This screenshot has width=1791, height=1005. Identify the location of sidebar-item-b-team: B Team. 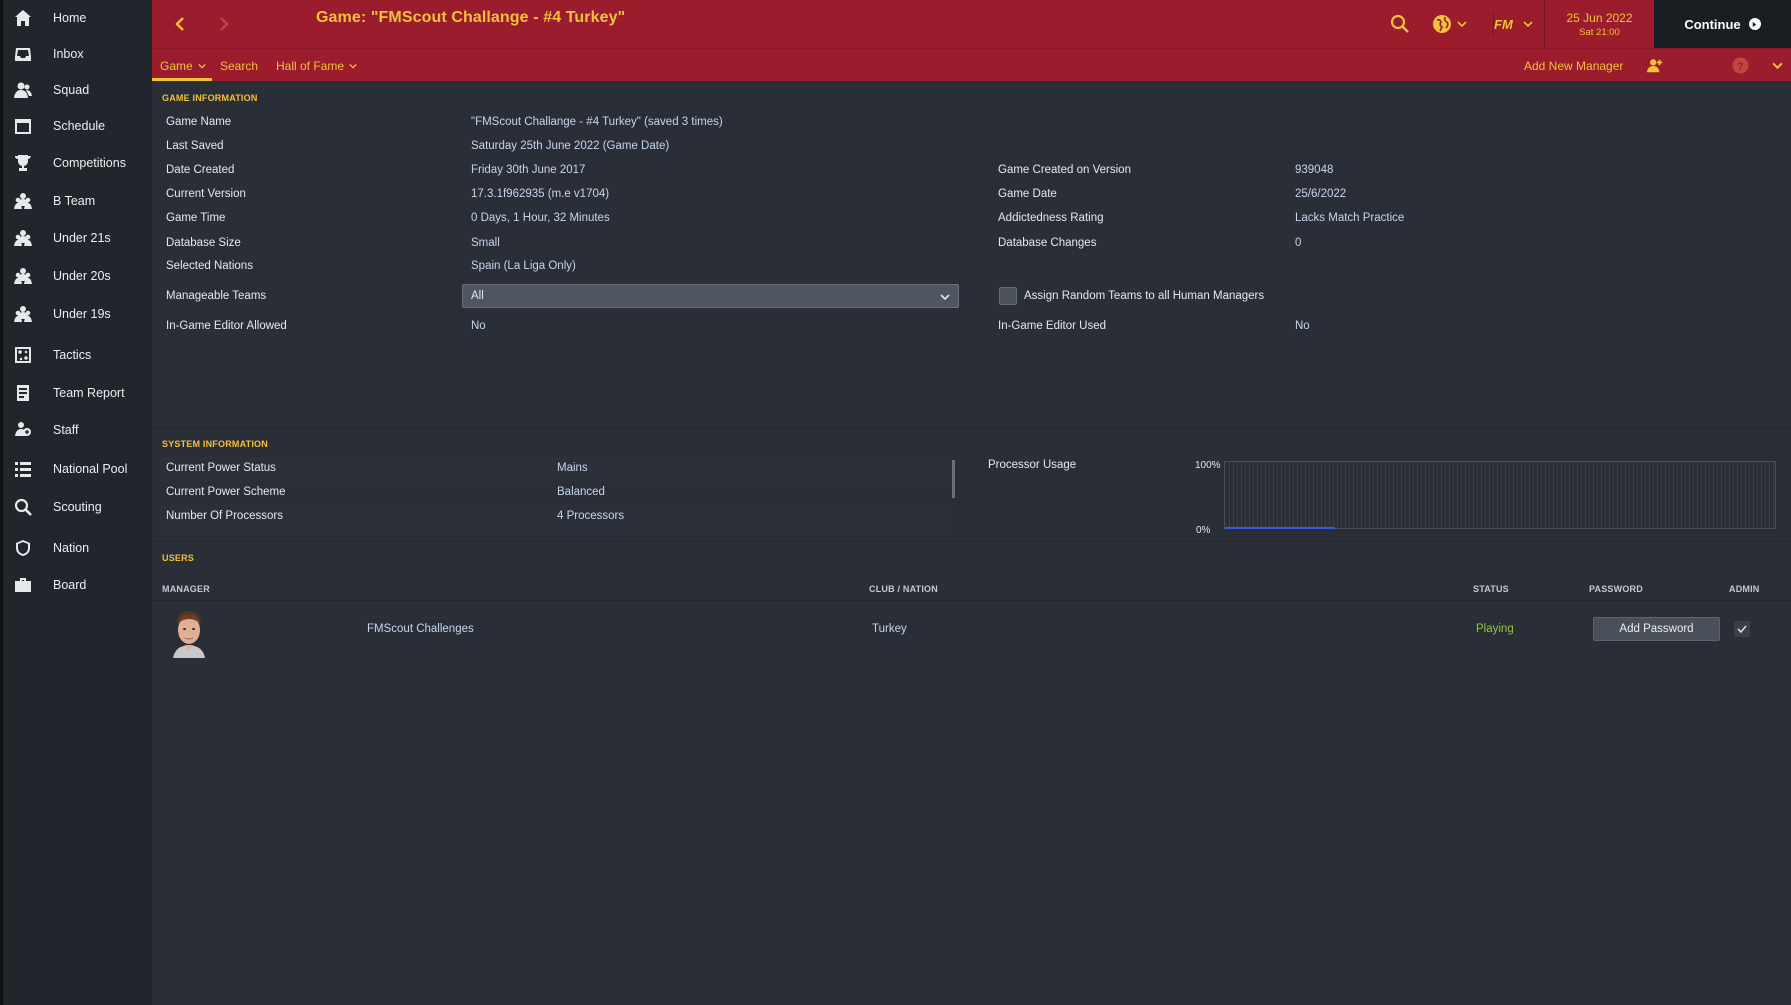
(79, 201).